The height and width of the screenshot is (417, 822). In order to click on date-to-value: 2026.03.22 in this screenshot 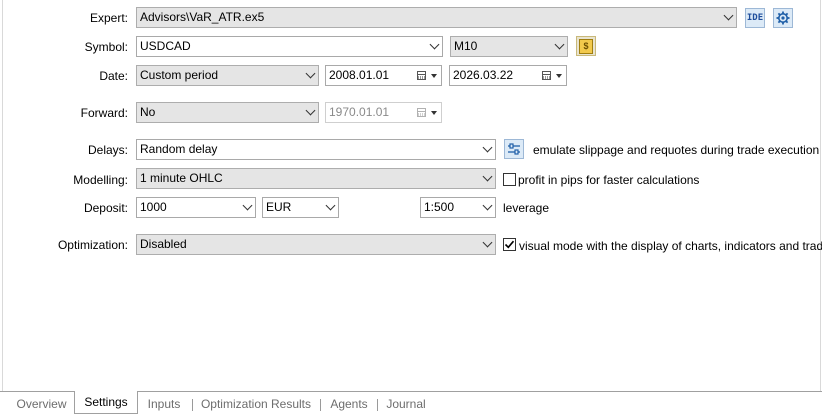, I will do `click(483, 75)`.